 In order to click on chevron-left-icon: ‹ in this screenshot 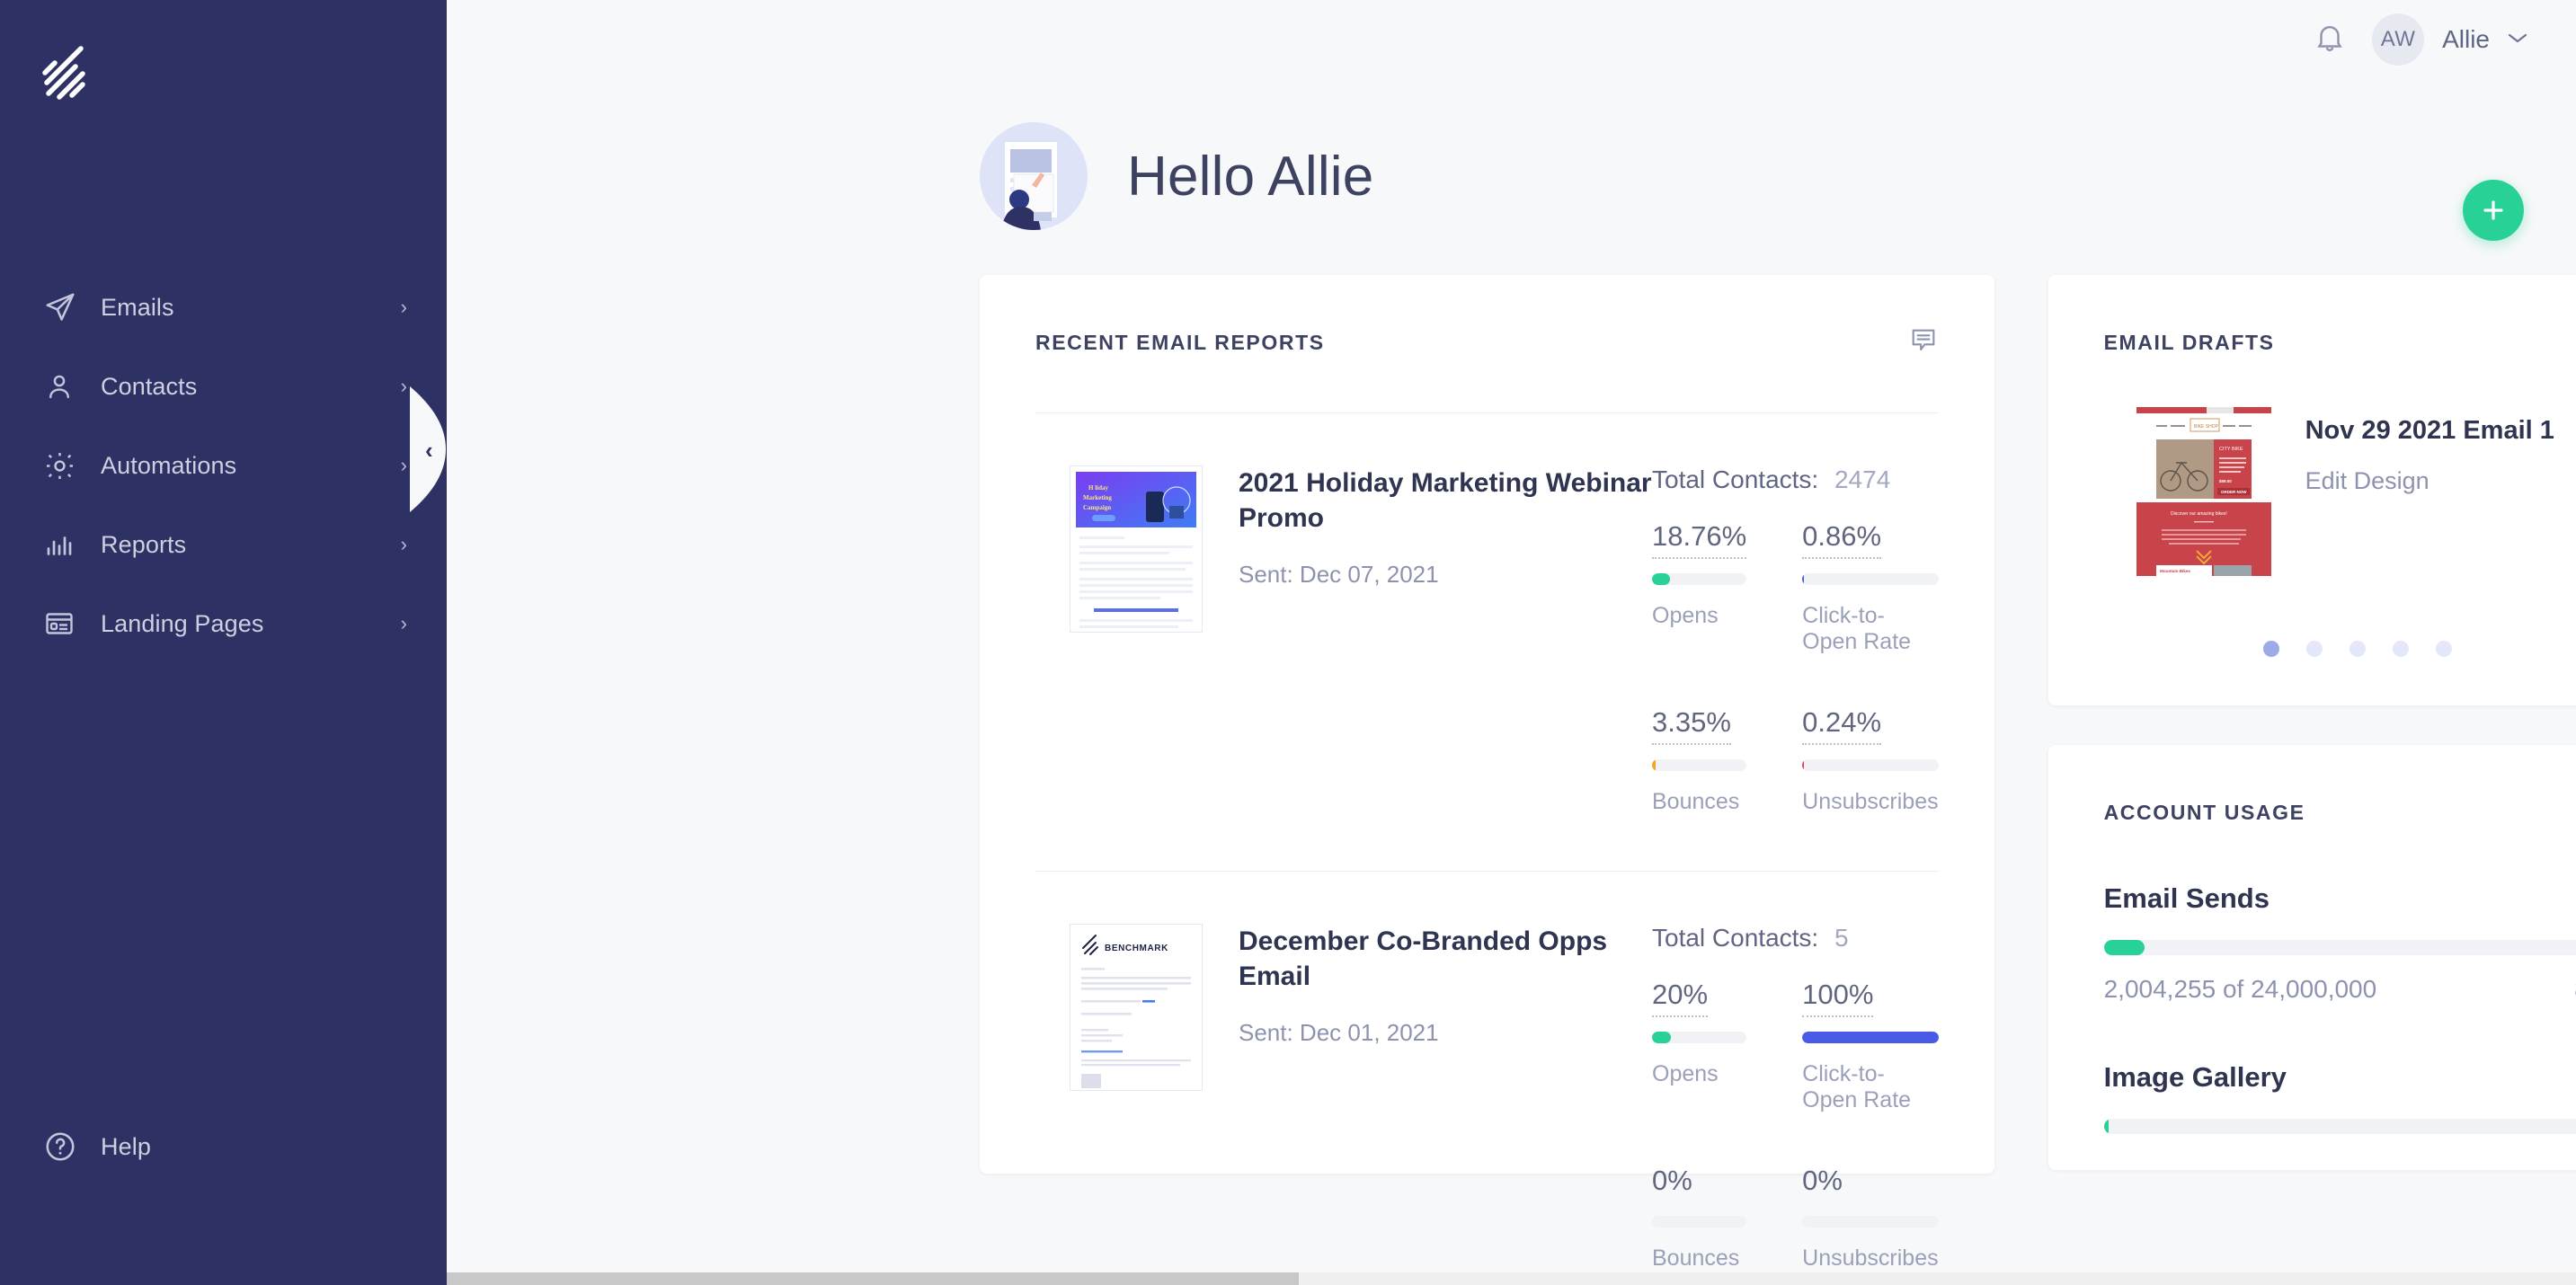, I will do `click(429, 451)`.